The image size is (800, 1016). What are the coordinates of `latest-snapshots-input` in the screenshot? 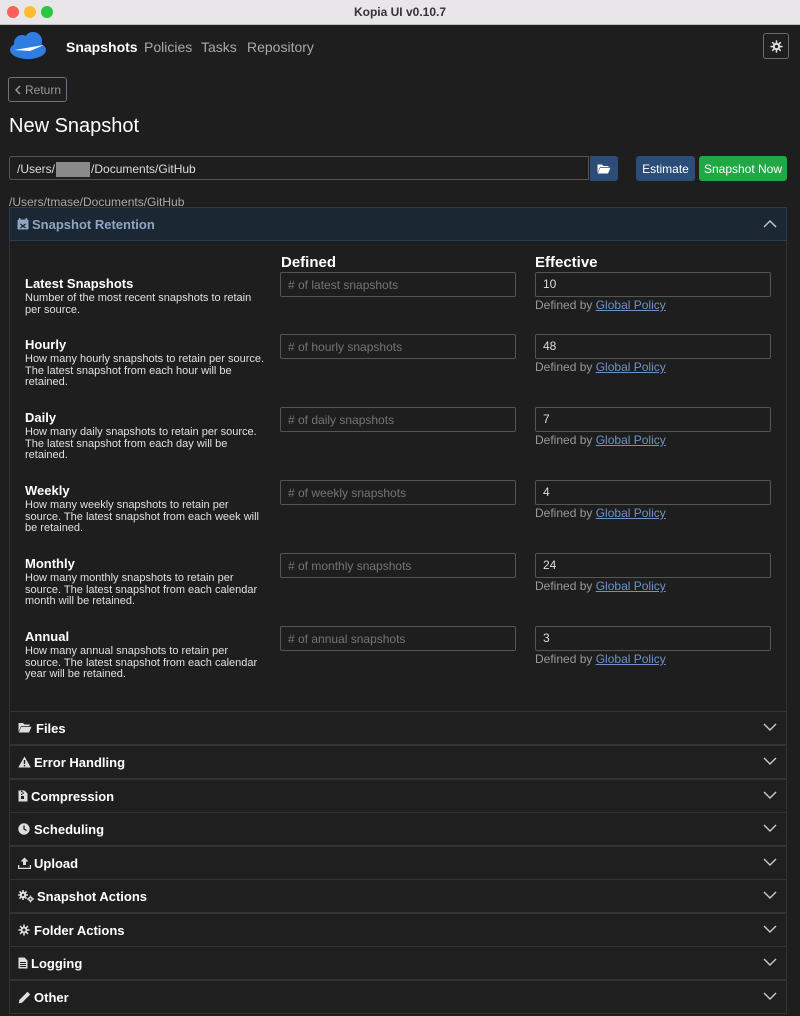 It's located at (398, 284).